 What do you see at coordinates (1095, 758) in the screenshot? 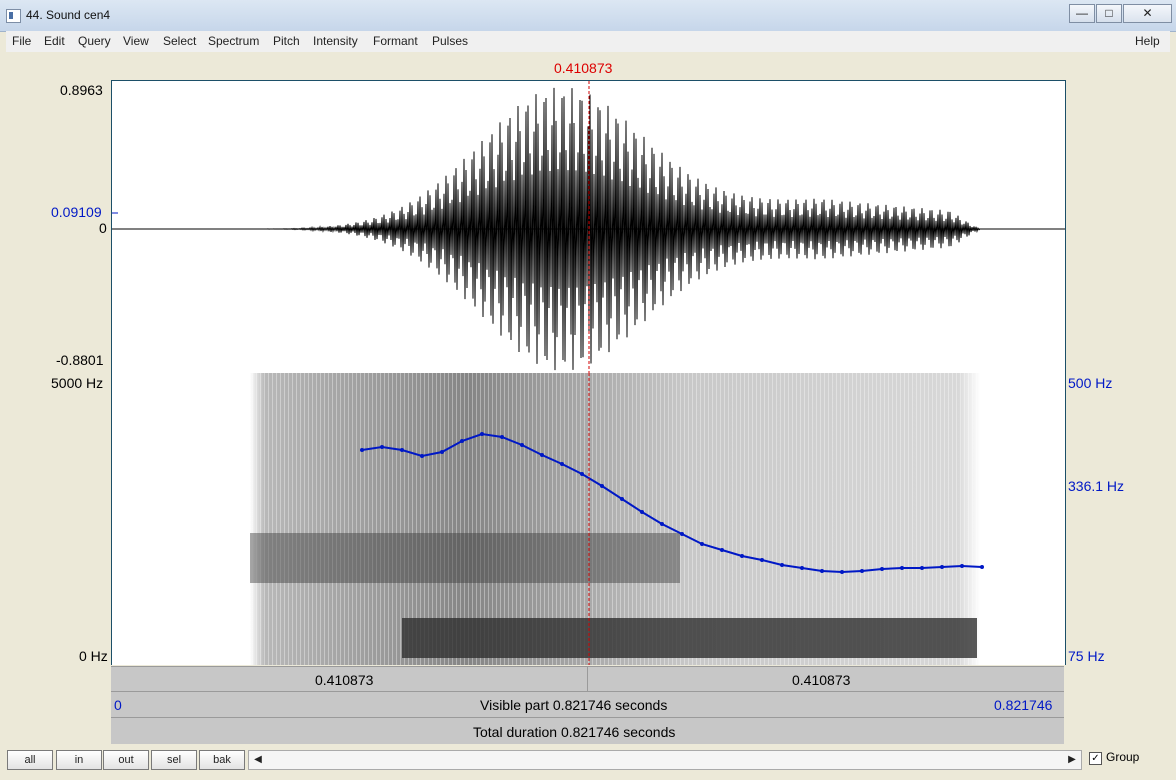
I see `group-checkbox: ✓` at bounding box center [1095, 758].